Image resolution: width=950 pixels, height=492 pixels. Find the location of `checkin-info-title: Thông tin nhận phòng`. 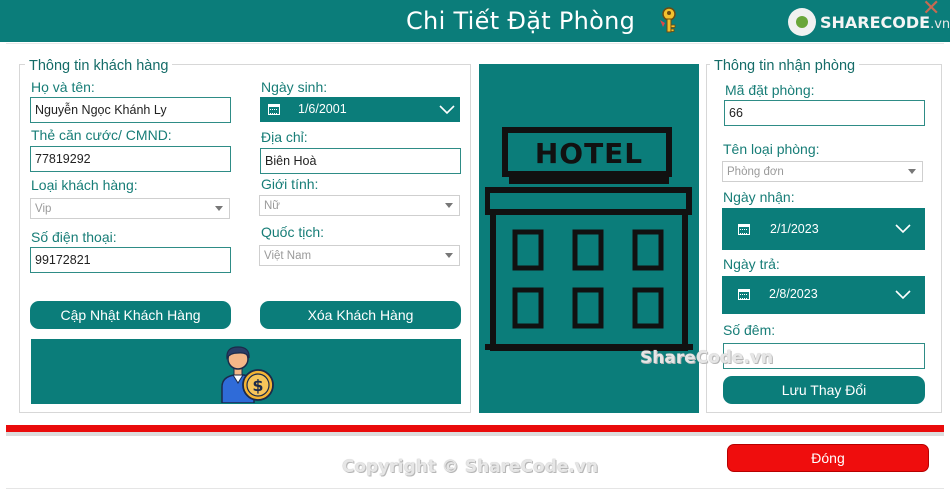

checkin-info-title: Thông tin nhận phòng is located at coordinates (785, 66).